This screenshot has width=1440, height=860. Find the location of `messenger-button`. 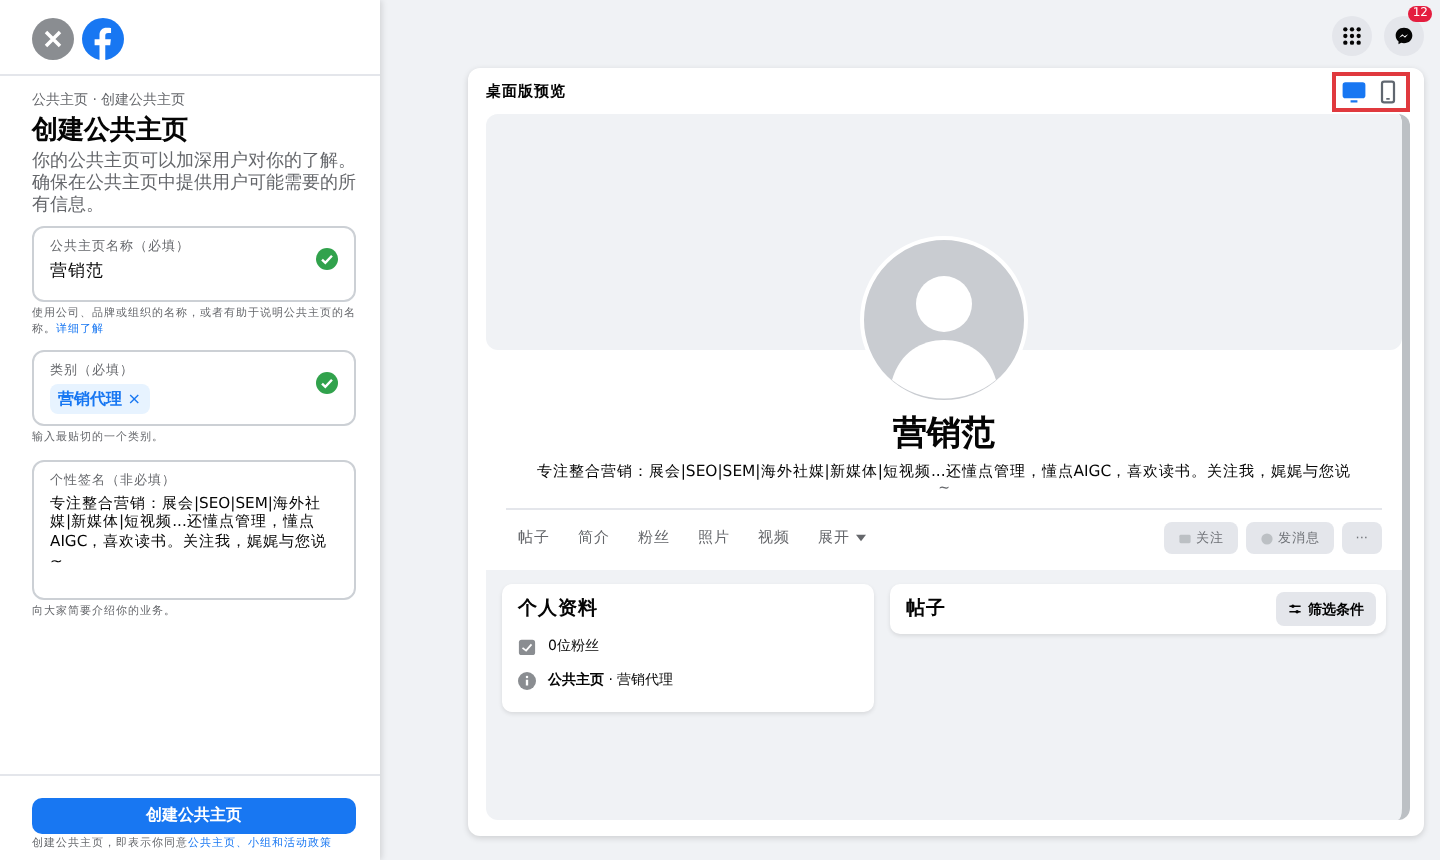

messenger-button is located at coordinates (1404, 36).